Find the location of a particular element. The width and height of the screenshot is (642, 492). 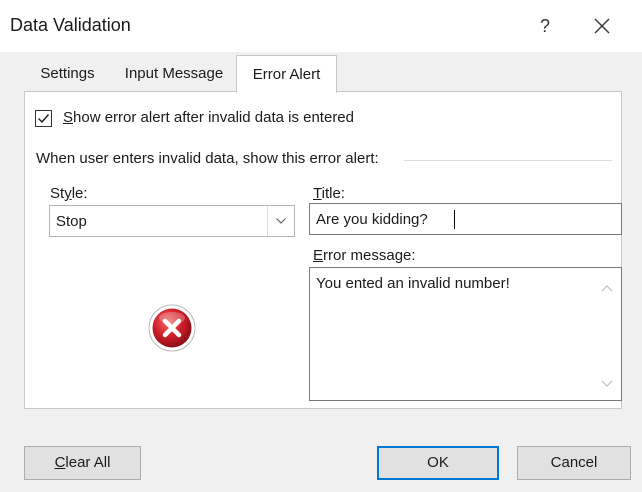

label-mnemonic: S is located at coordinates (68, 117).